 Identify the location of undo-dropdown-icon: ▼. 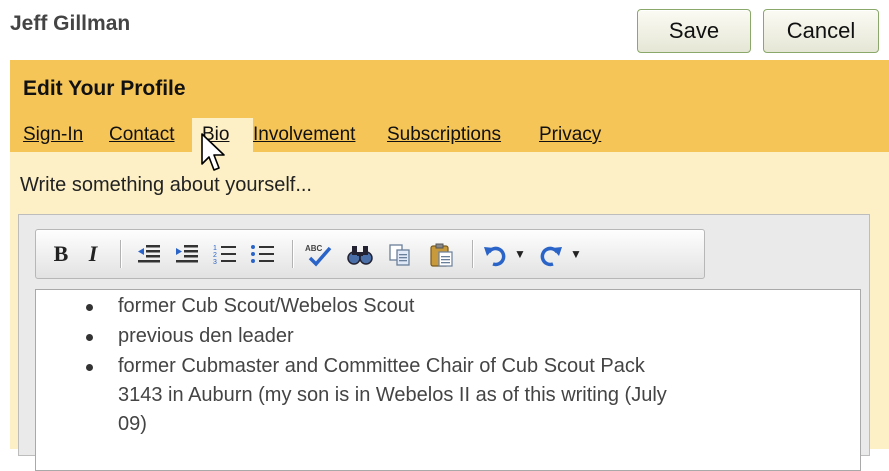
(520, 254).